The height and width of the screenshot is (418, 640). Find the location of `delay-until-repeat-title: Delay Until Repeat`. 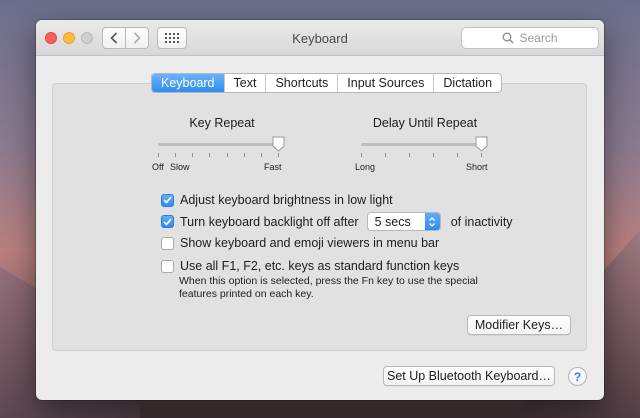

delay-until-repeat-title: Delay Until Repeat is located at coordinates (425, 123).